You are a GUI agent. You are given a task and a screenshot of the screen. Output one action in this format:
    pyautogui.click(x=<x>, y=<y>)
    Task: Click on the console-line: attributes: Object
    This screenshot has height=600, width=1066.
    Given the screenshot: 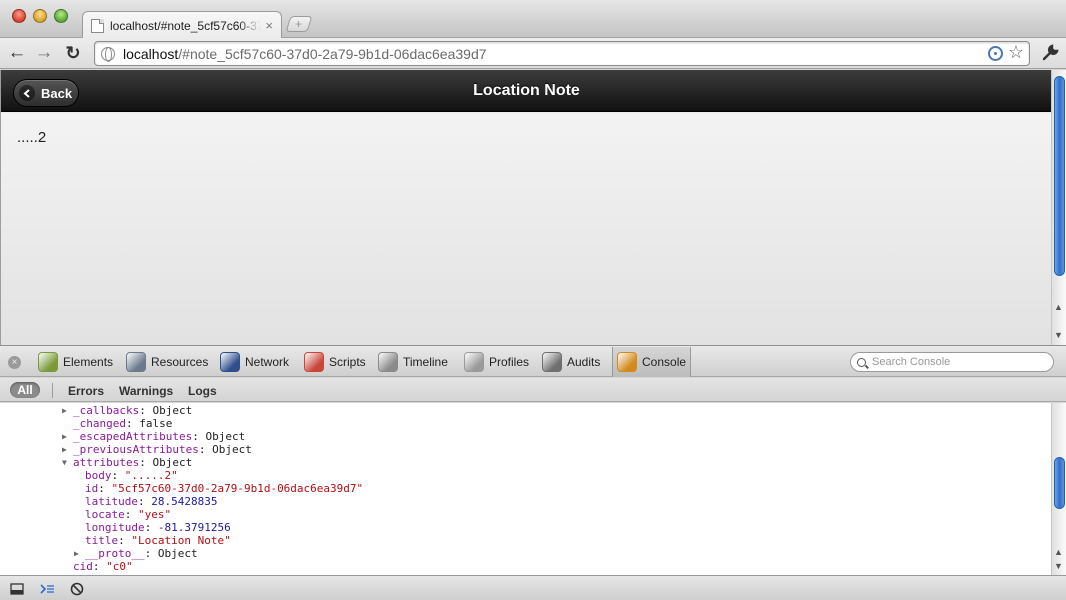 What is the action you would take?
    pyautogui.click(x=132, y=462)
    